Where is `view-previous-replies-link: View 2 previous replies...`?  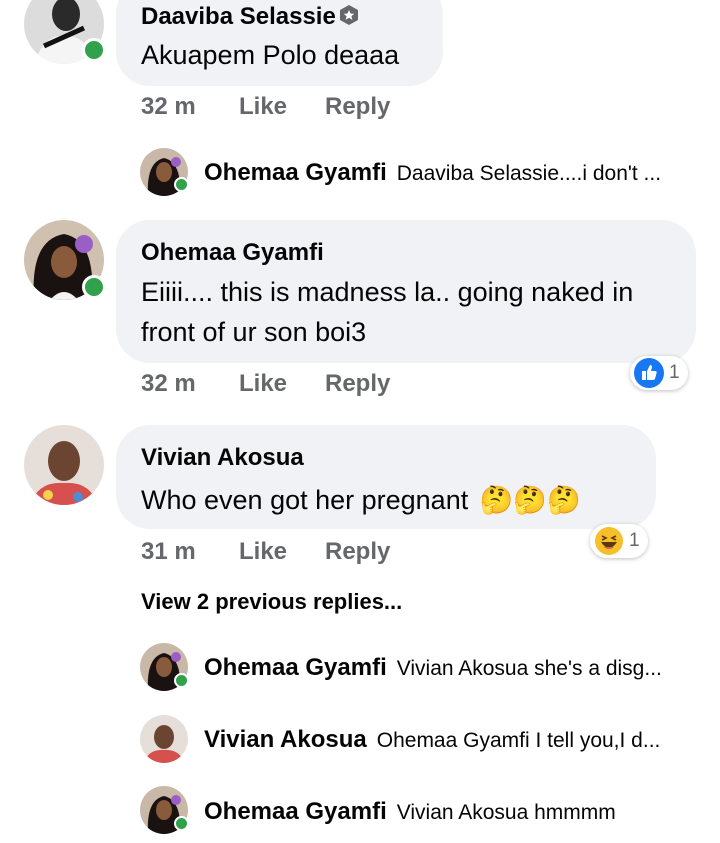
view-previous-replies-link: View 2 previous replies... is located at coordinates (271, 602).